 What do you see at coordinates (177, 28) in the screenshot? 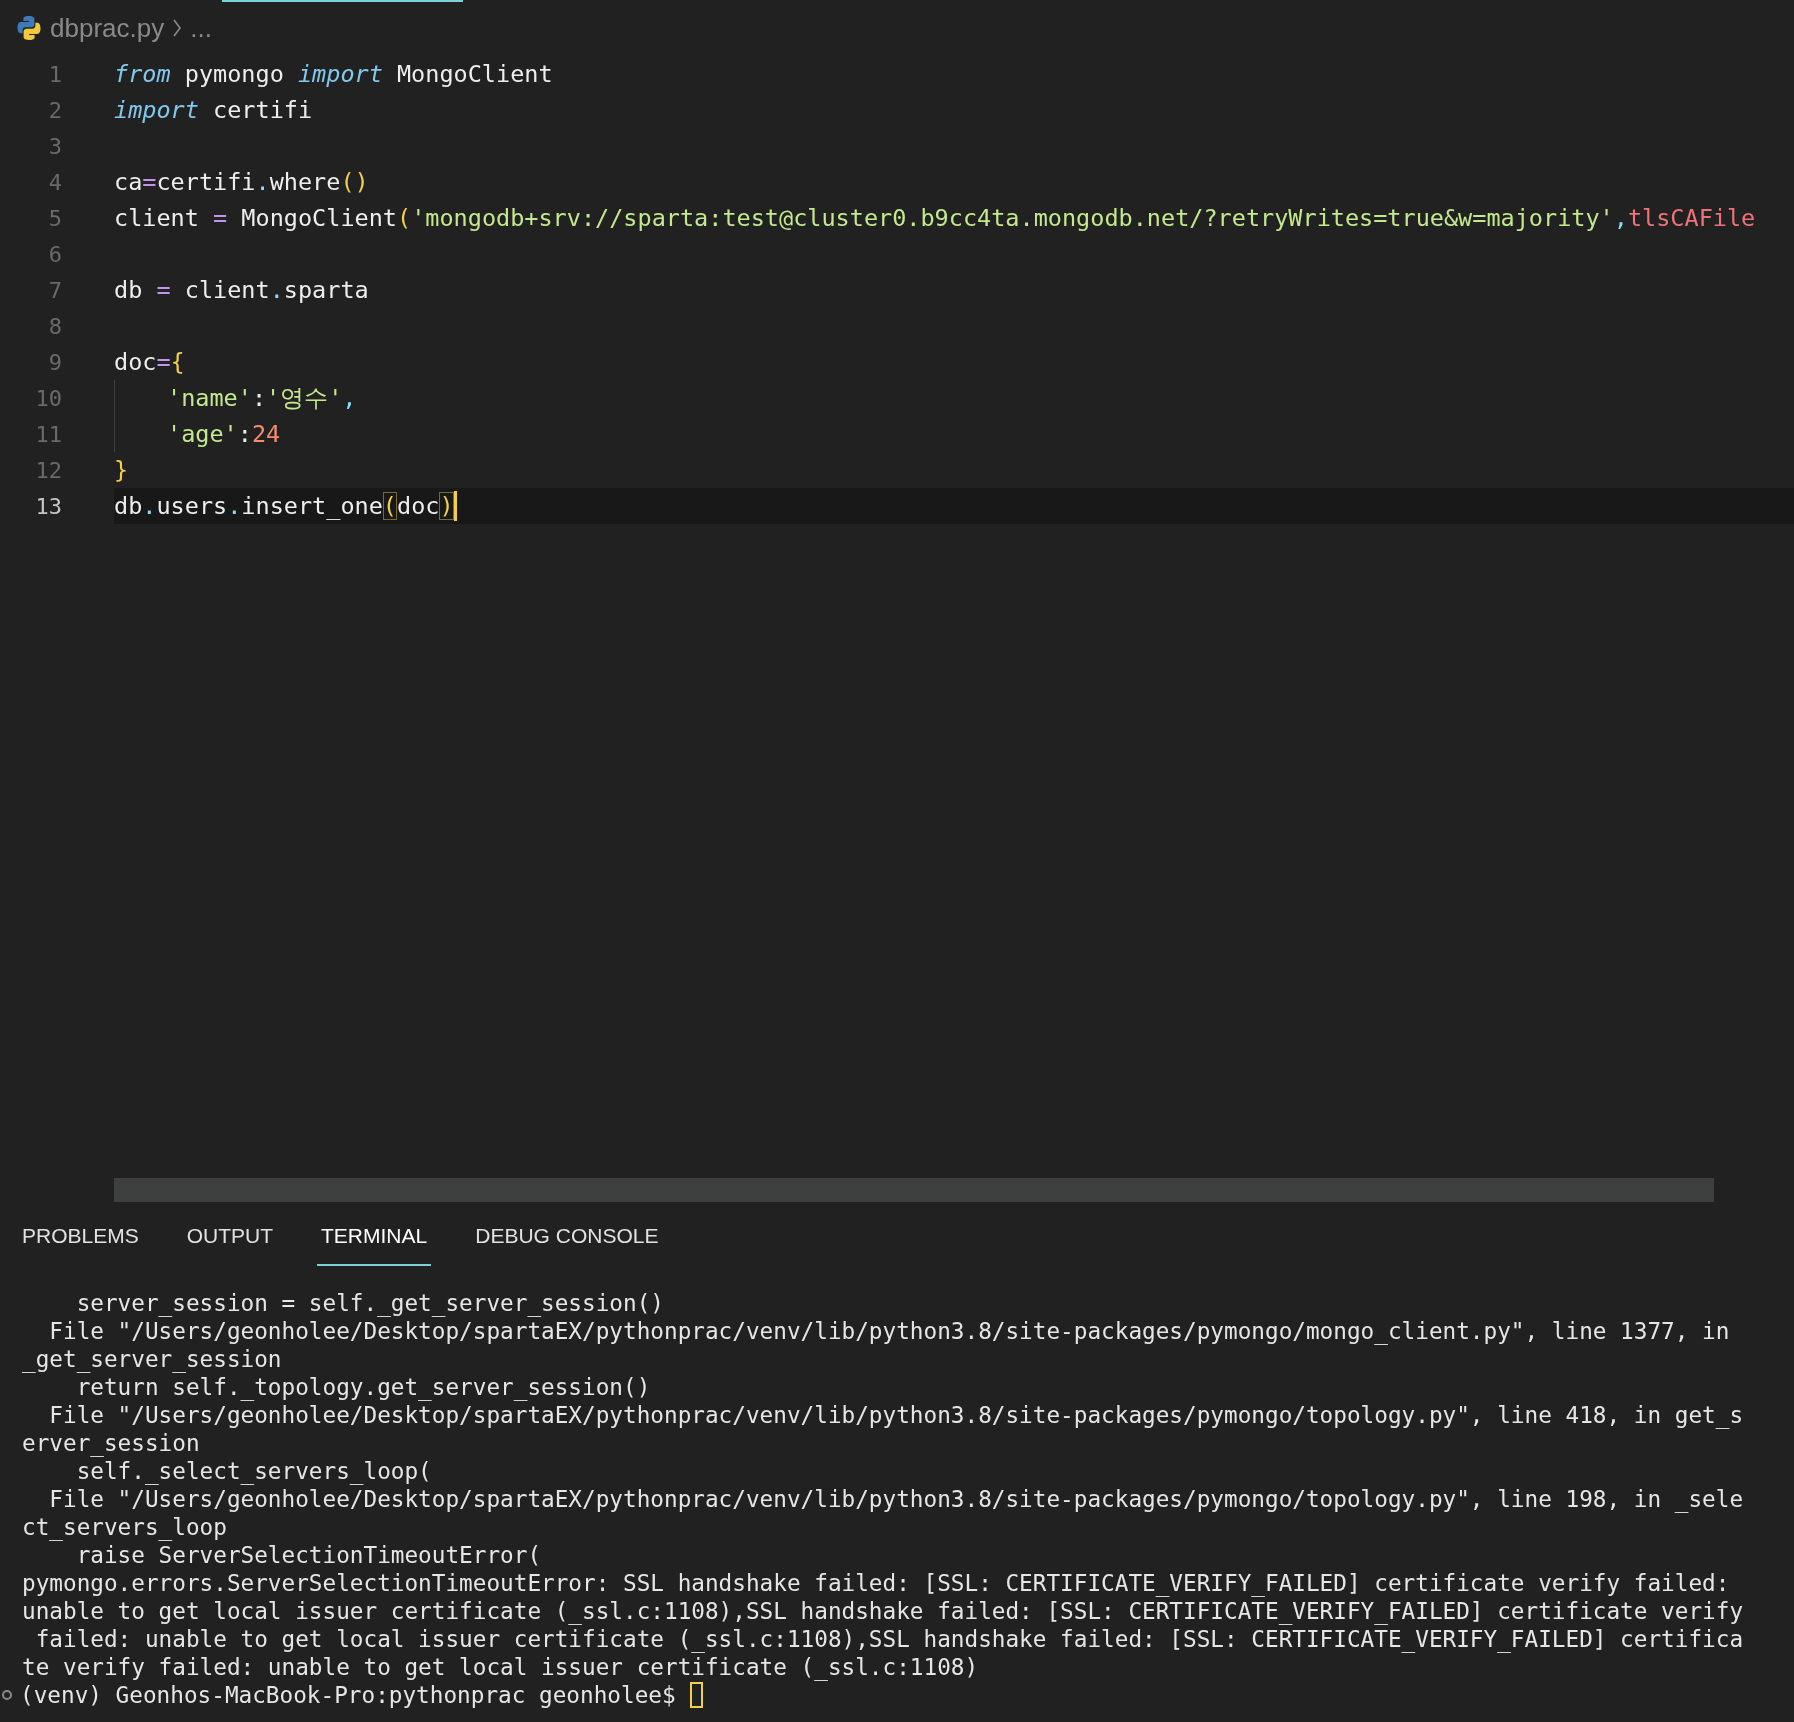
I see `chevron-right-icon` at bounding box center [177, 28].